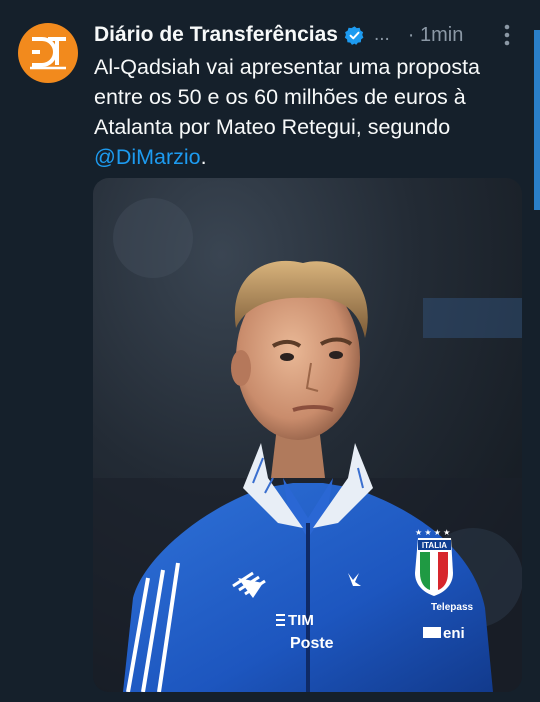 The width and height of the screenshot is (540, 702). What do you see at coordinates (454, 633) in the screenshot?
I see `sponsor-eni: eni` at bounding box center [454, 633].